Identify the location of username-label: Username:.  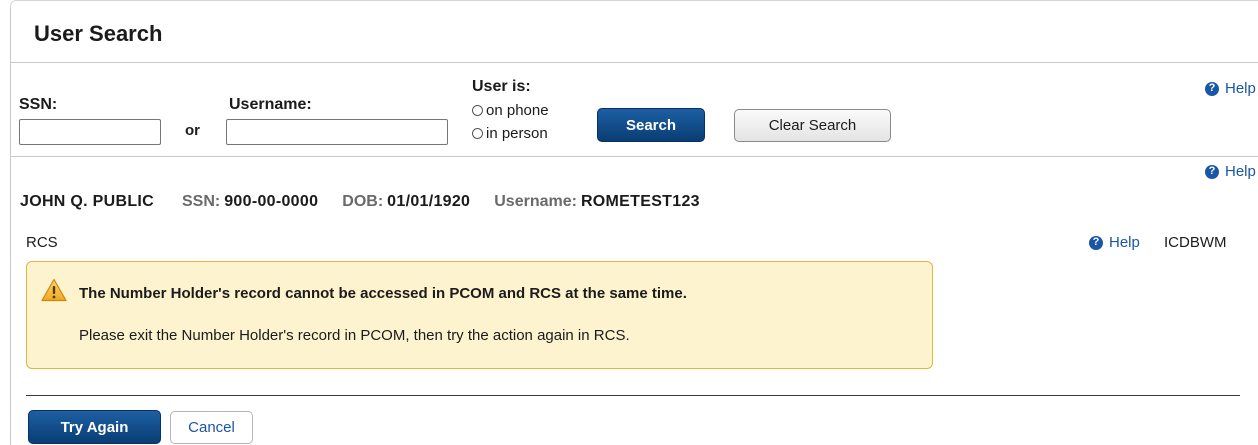
(270, 104).